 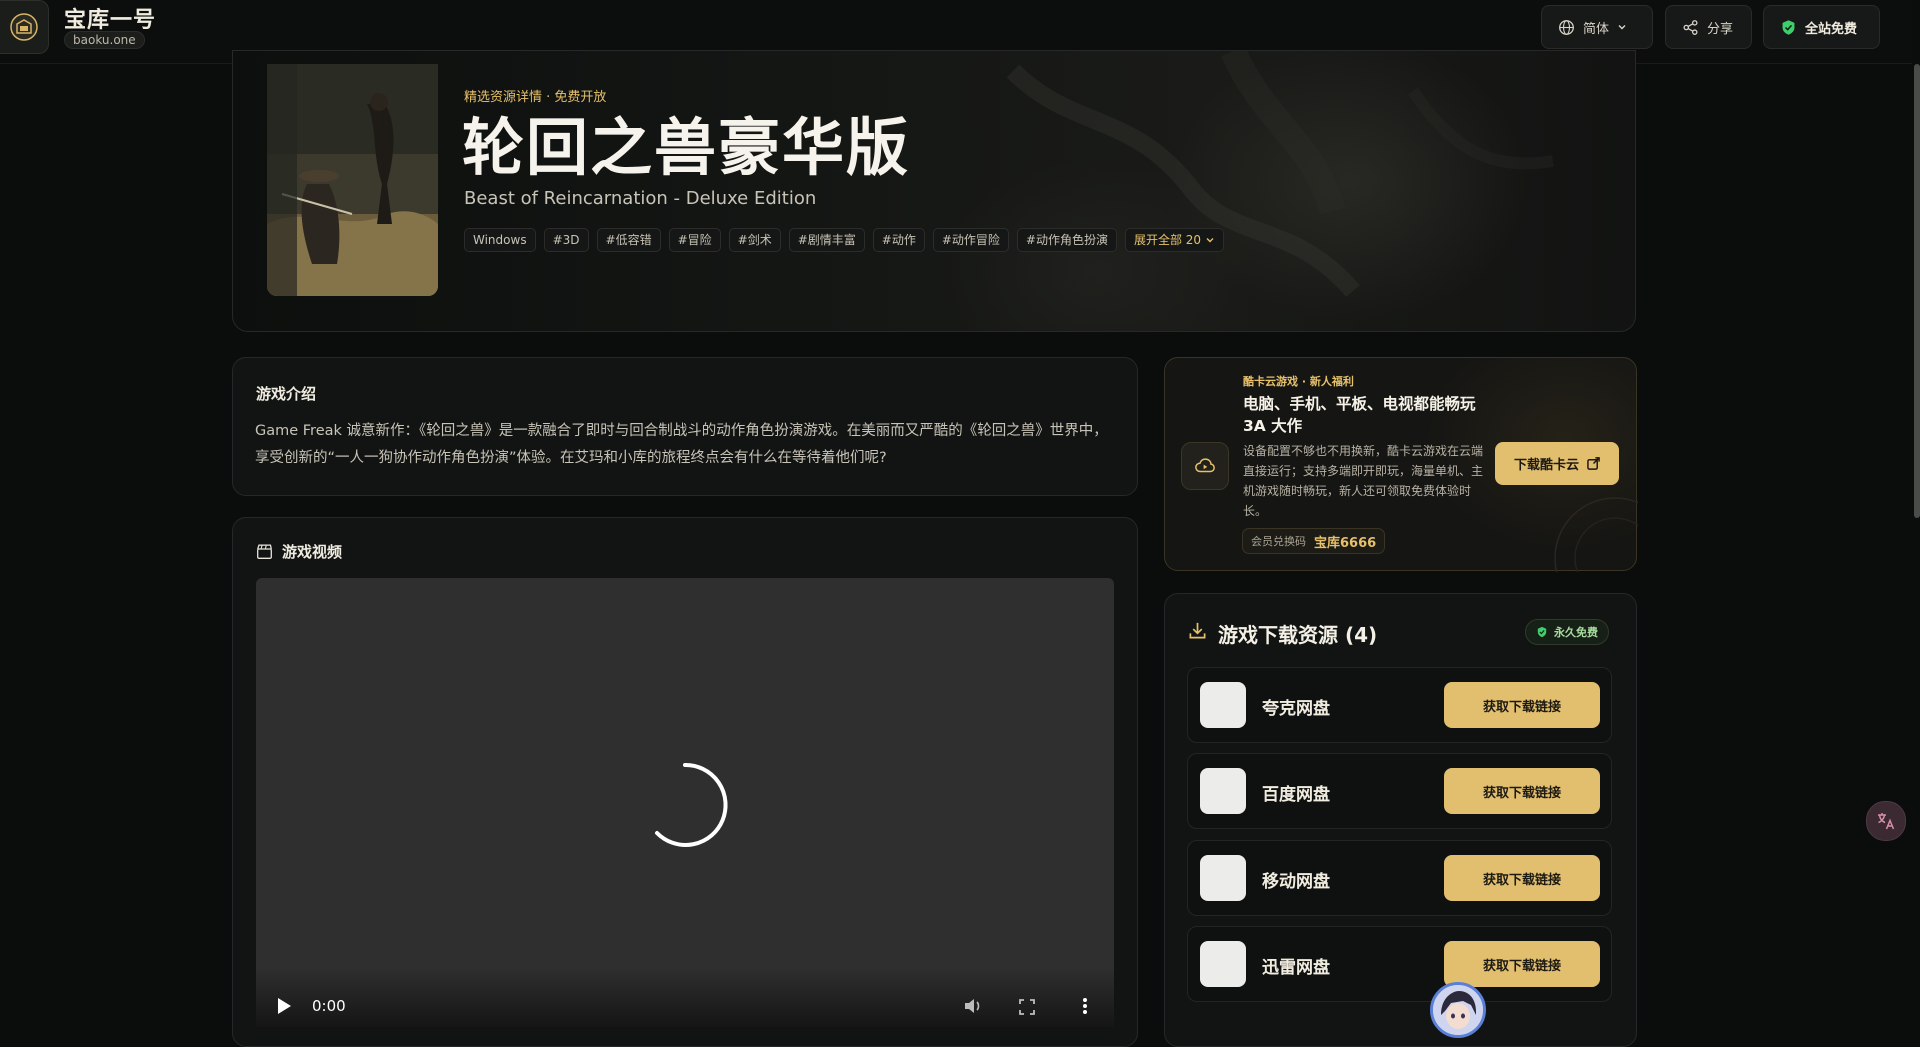 I want to click on tag: #低容错, so click(x=628, y=240).